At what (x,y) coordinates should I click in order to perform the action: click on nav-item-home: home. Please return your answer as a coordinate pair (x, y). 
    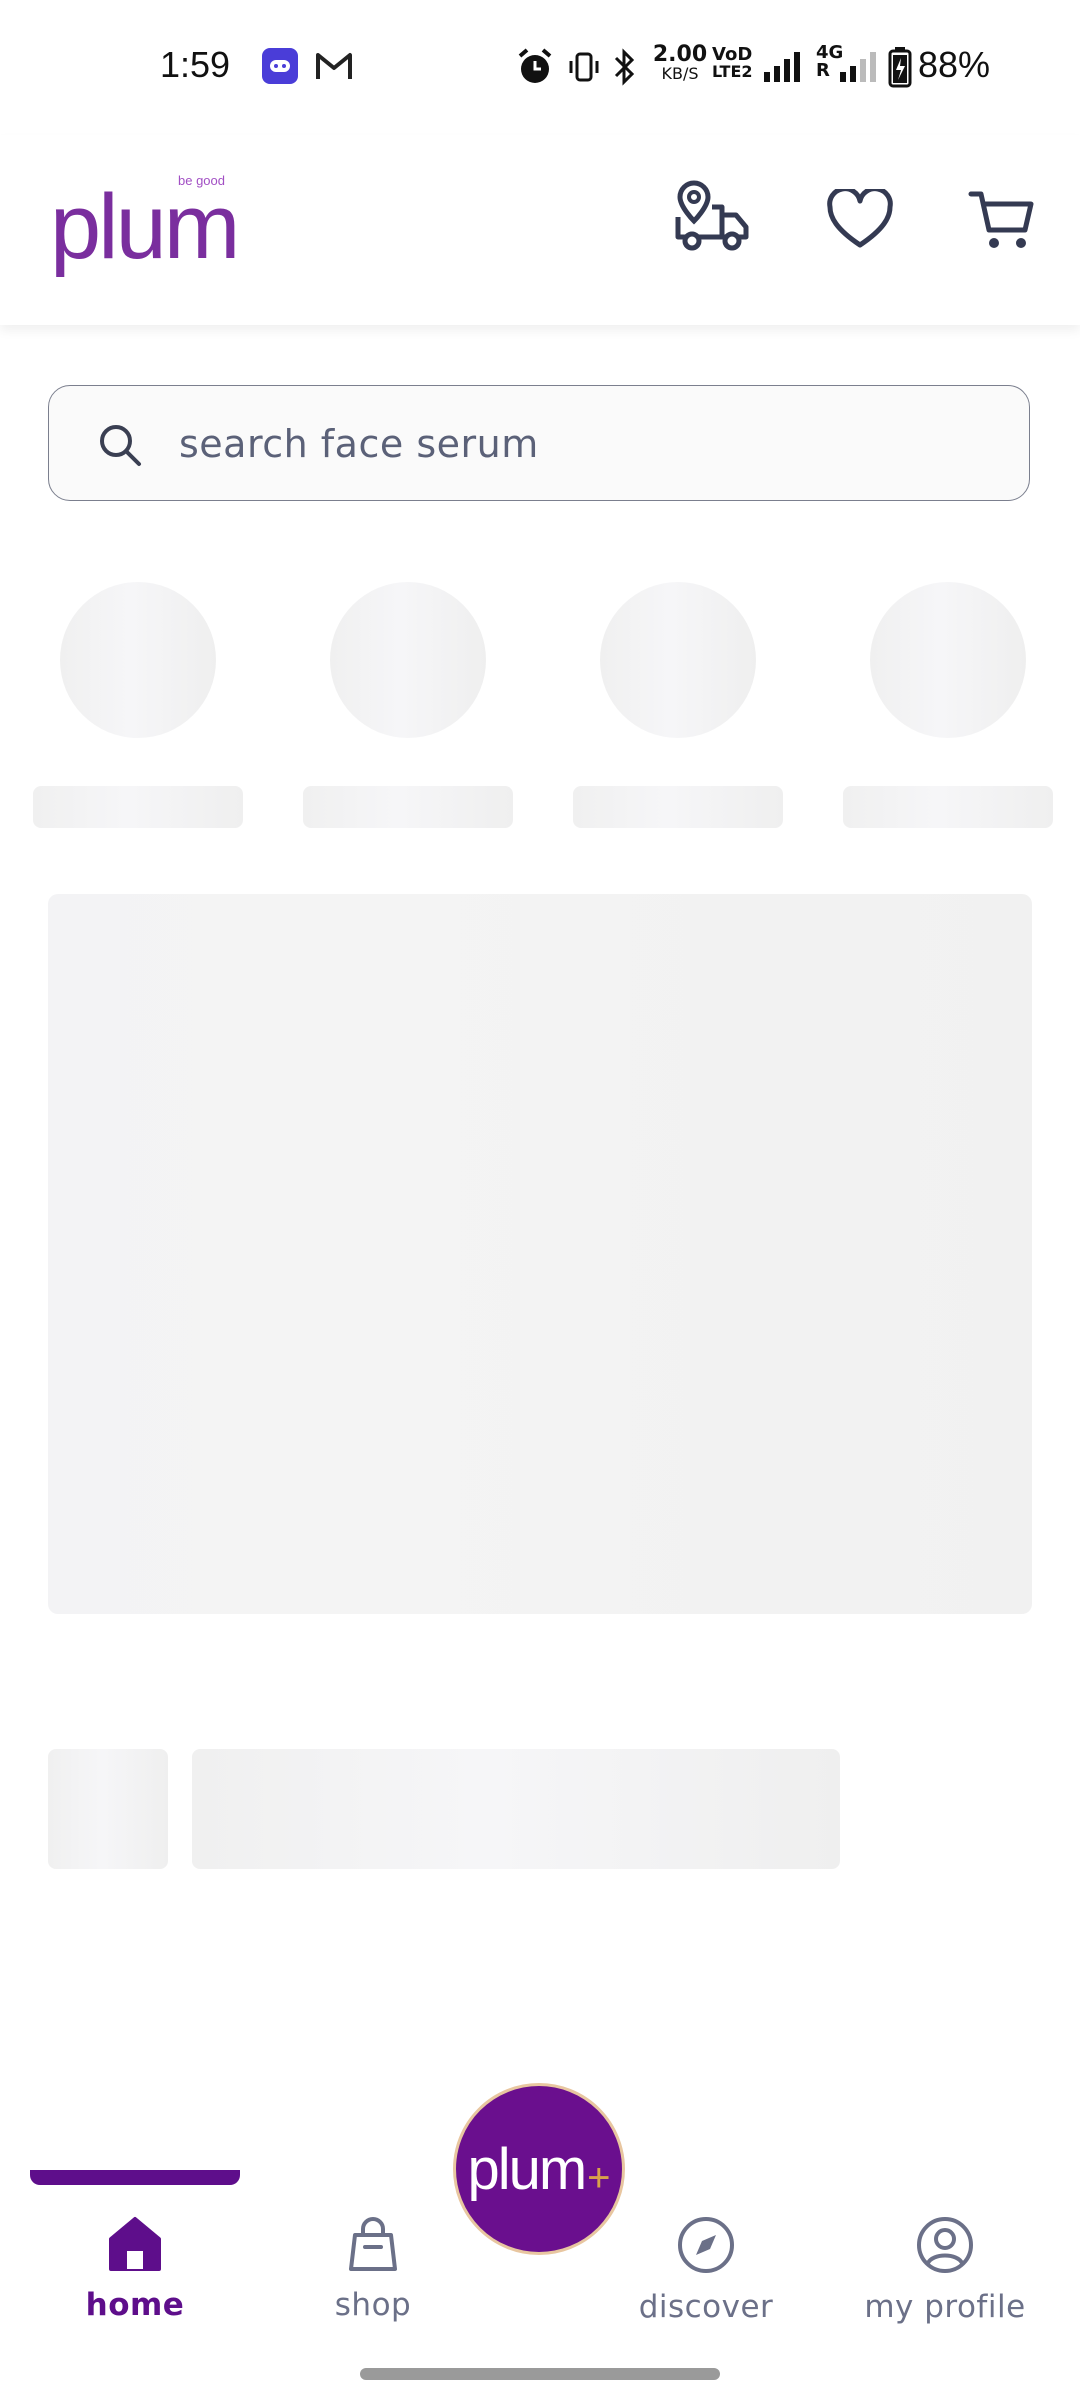
    Looking at the image, I should click on (135, 2269).